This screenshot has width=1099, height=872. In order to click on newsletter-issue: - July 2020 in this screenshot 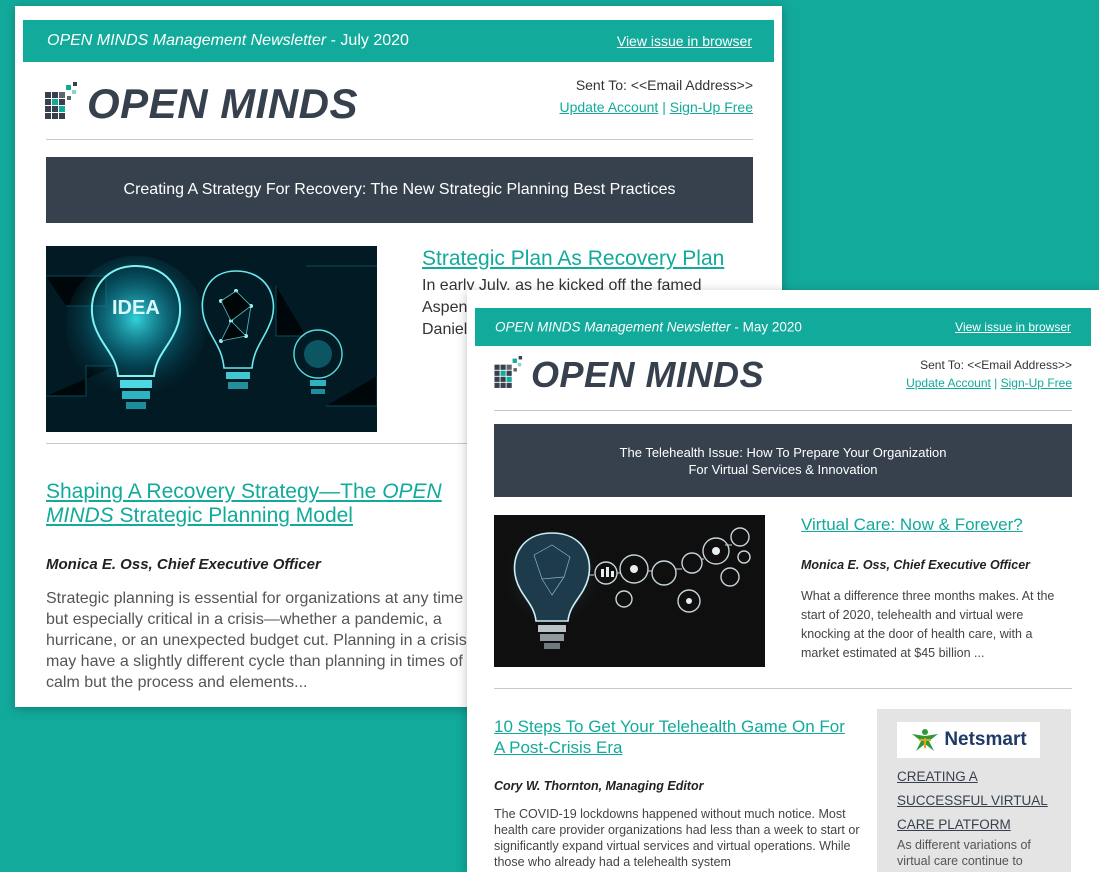, I will do `click(367, 40)`.